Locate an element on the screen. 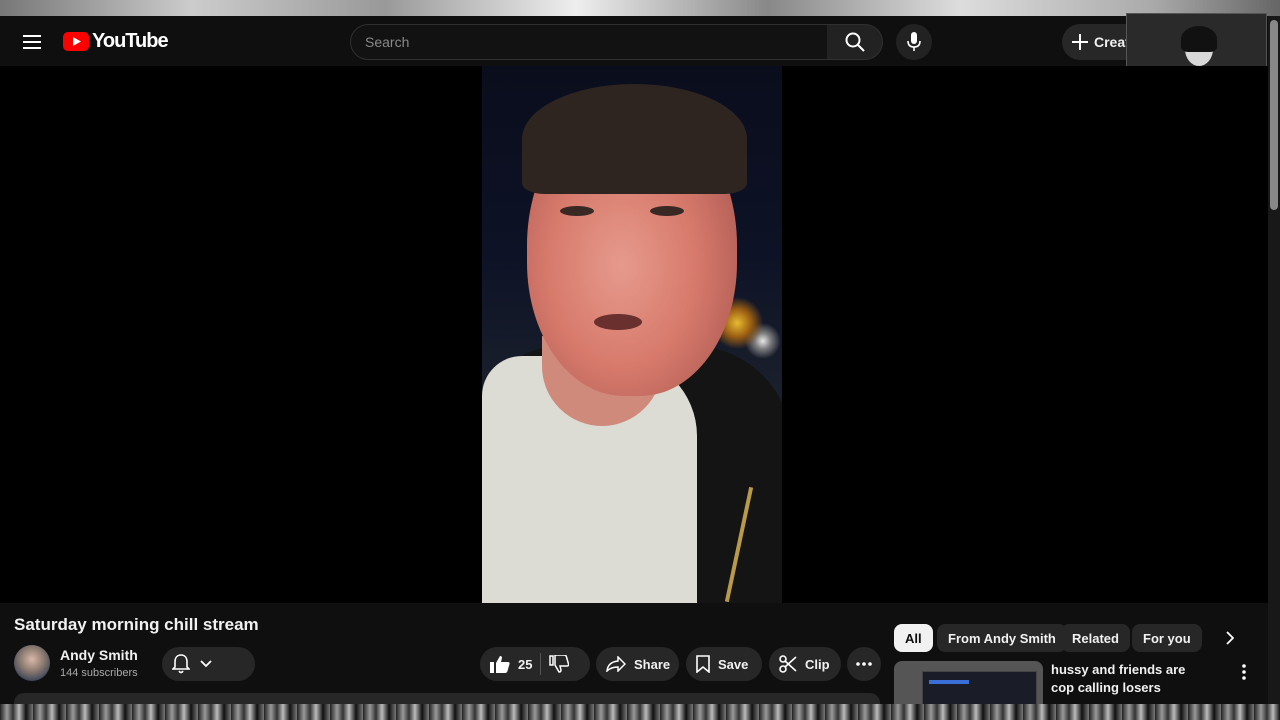 This screenshot has width=1280, height=720. chip-related: Related is located at coordinates (1095, 638).